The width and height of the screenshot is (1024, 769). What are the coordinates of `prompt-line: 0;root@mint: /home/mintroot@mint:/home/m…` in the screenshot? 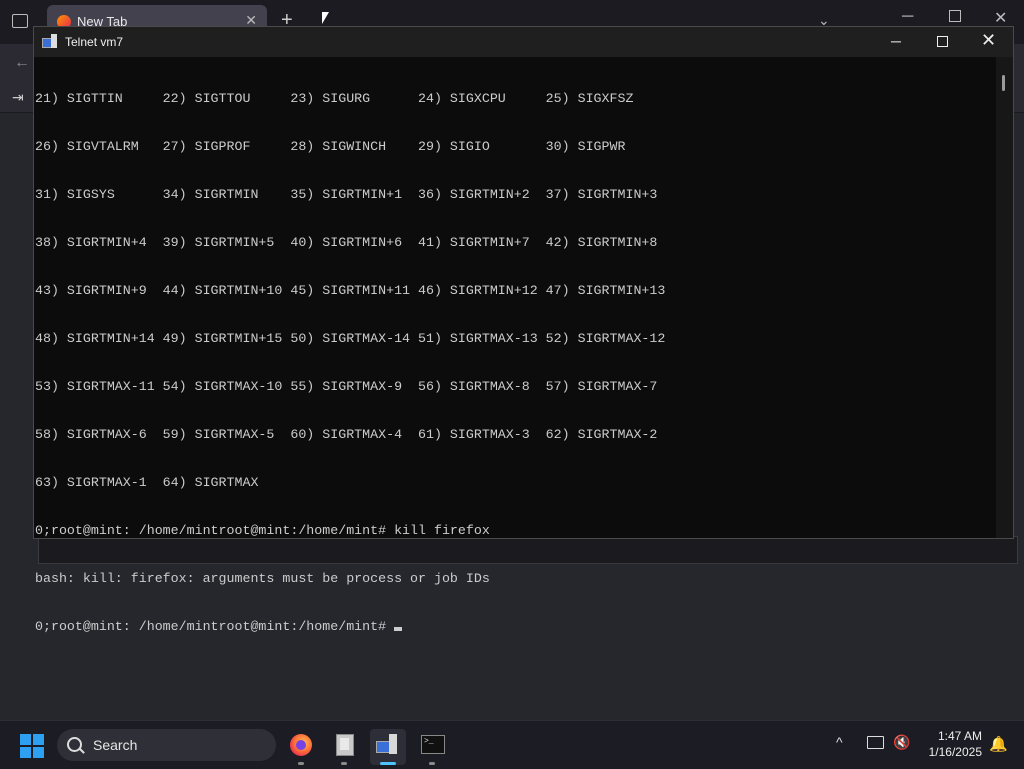 It's located at (515, 627).